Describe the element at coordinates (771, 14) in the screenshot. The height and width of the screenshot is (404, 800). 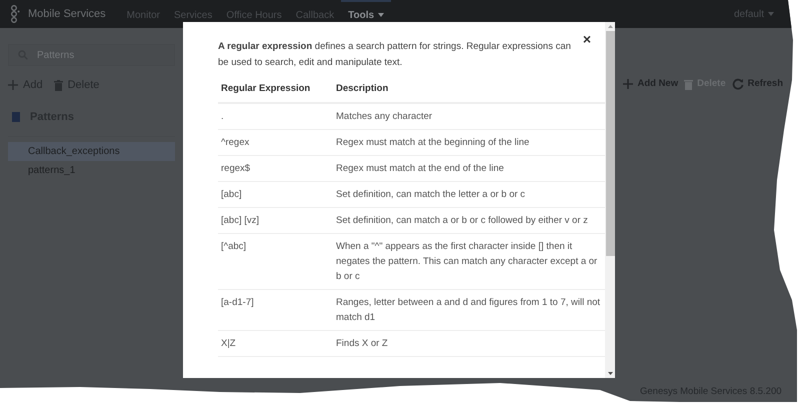
I see `caret-icon` at that location.